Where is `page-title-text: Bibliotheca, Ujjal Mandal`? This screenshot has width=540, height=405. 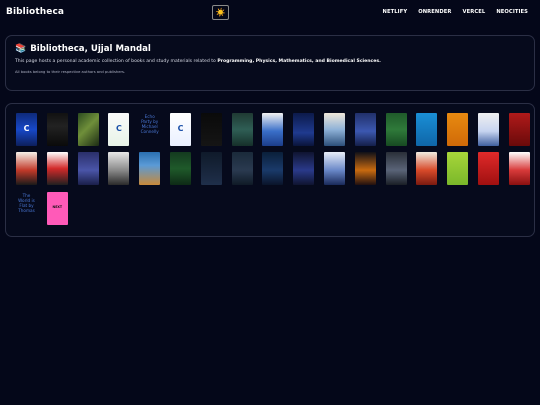
page-title-text: Bibliotheca, Ujjal Mandal is located at coordinates (90, 49).